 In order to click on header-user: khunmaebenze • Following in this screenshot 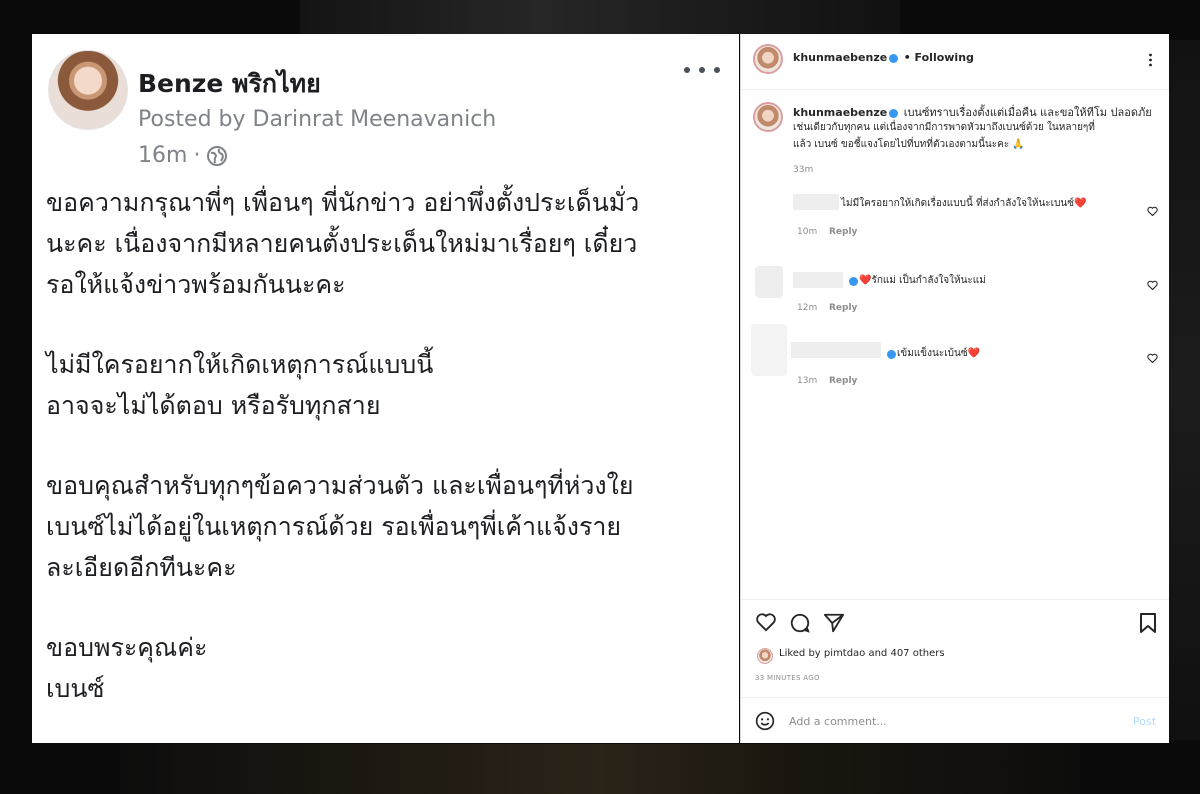, I will do `click(883, 57)`.